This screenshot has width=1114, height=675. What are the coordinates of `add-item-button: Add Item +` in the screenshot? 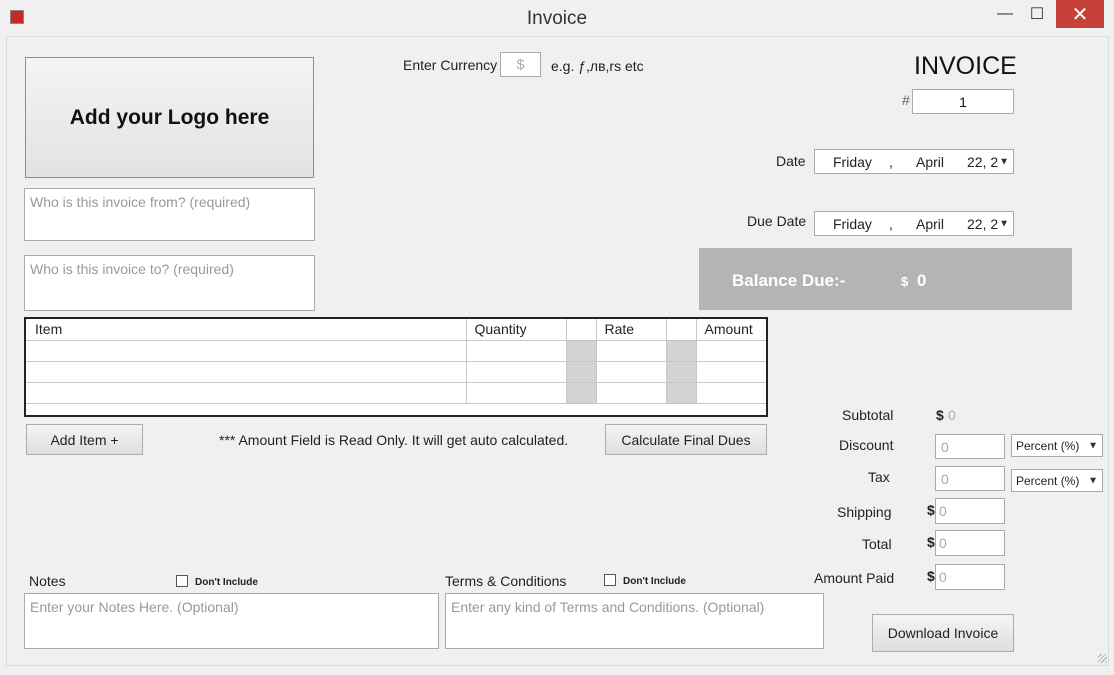 It's located at (84, 439).